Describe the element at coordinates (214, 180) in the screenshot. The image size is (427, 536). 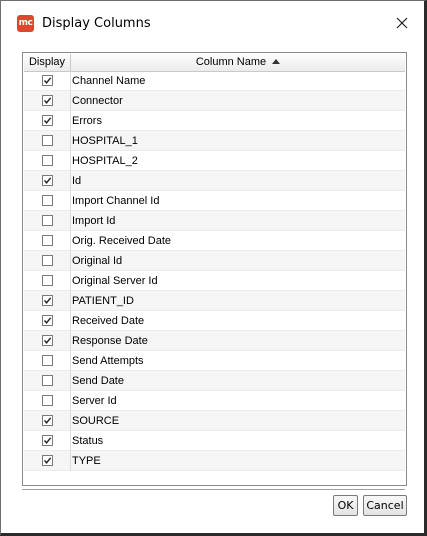
I see `table-row: Id` at that location.